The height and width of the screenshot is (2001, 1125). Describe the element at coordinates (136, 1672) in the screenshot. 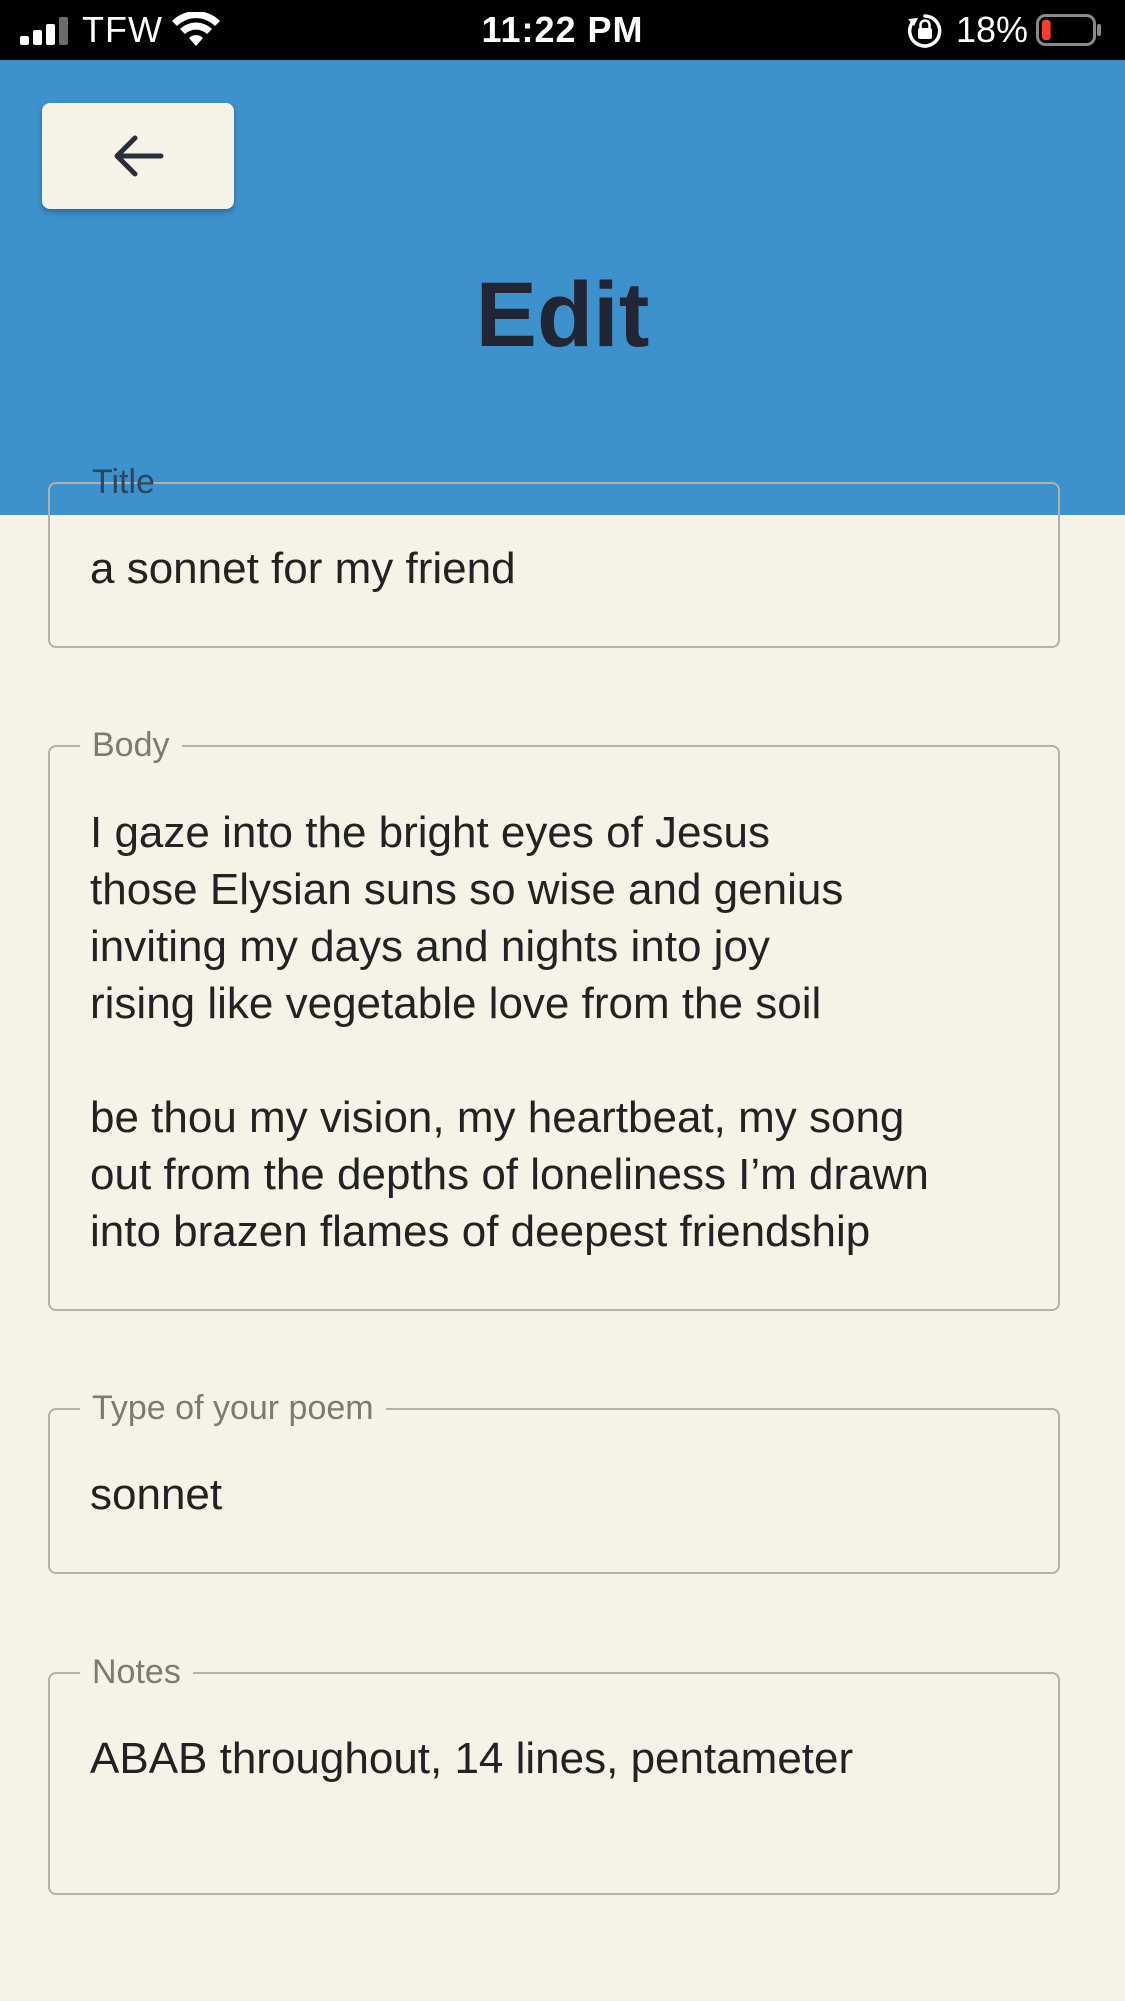

I see `notes-field-label: Notes` at that location.